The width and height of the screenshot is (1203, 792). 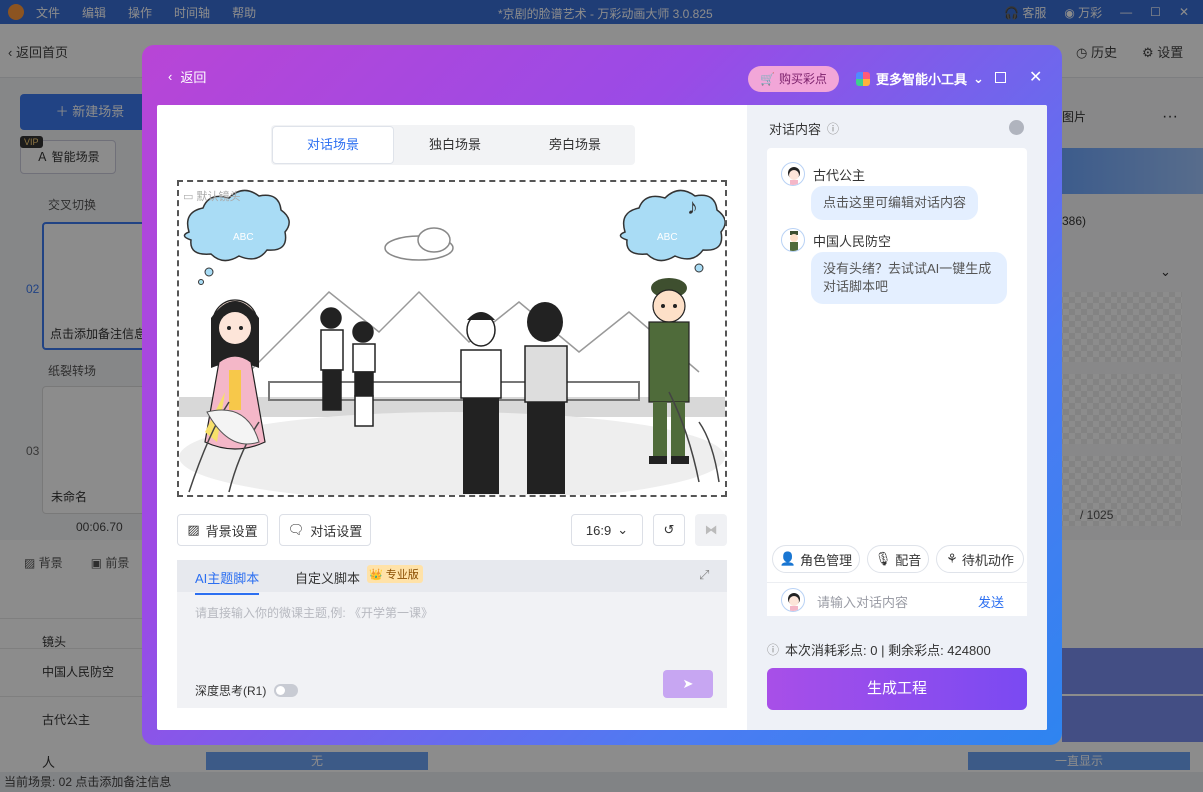 I want to click on buy-points-label: 购买彩点, so click(x=802, y=79).